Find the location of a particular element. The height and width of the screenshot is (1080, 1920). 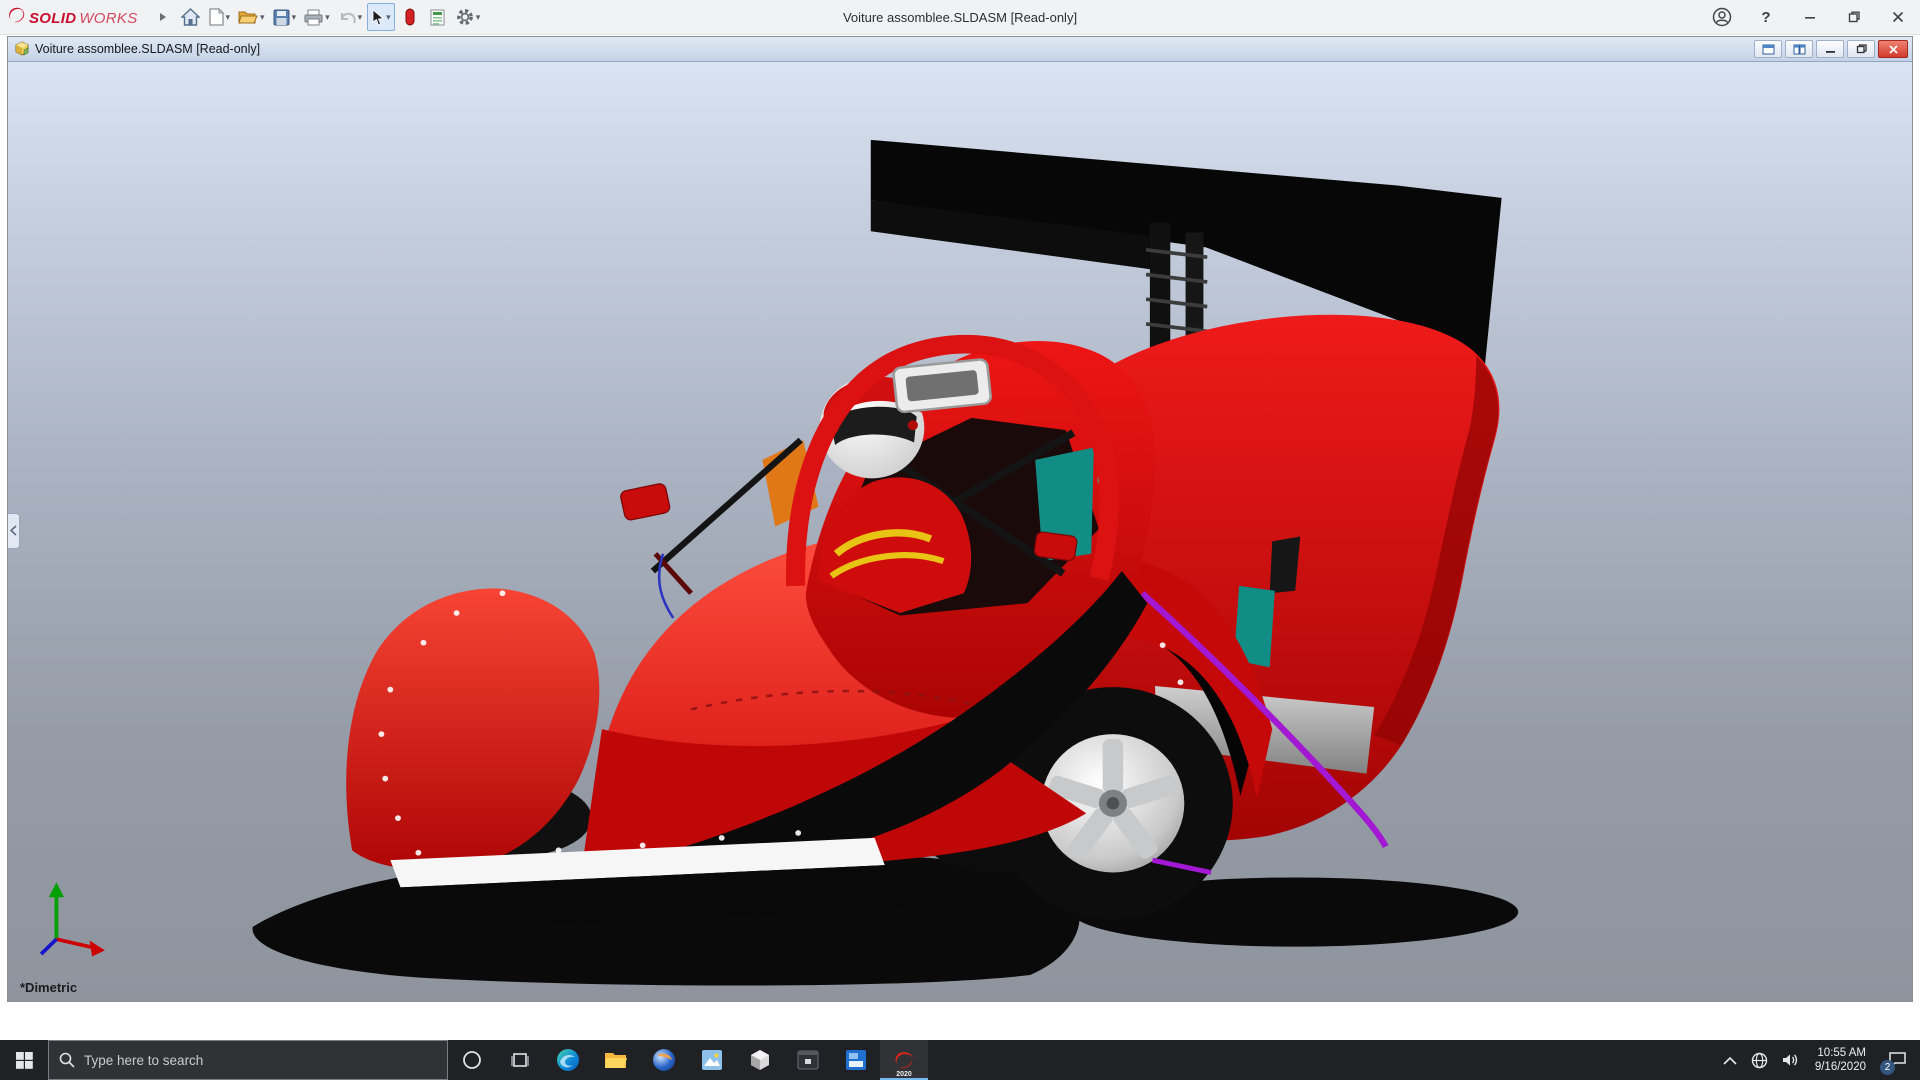

windows-logo-icon is located at coordinates (24, 1060).